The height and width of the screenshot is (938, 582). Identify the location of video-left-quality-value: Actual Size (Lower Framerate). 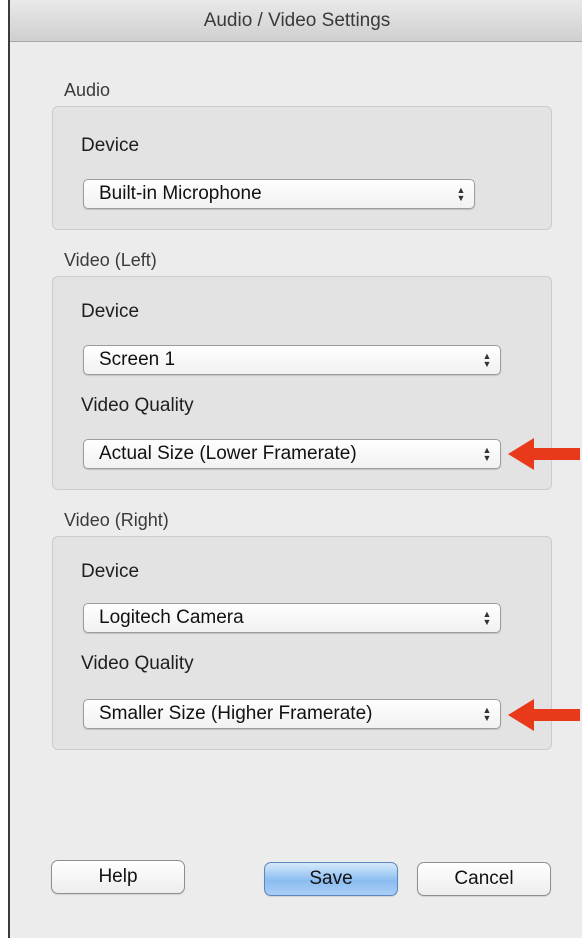
(228, 453).